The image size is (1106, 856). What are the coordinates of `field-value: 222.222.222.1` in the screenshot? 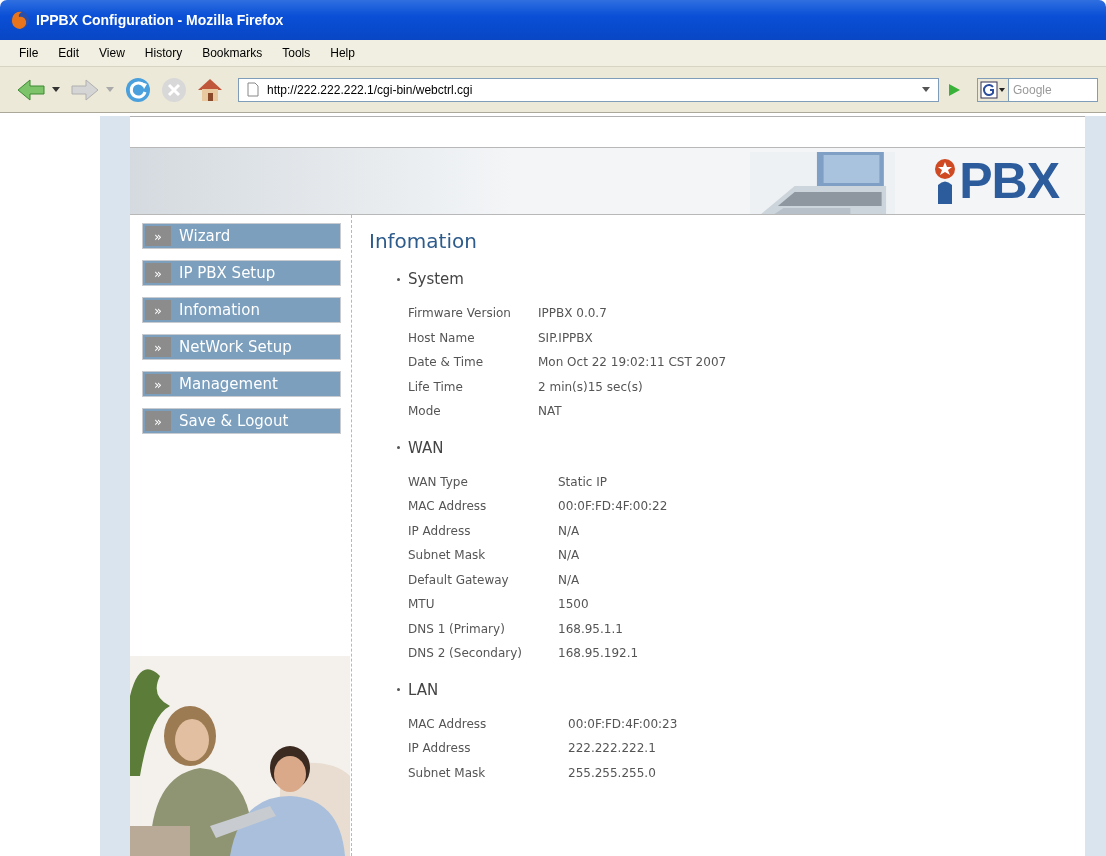 It's located at (612, 748).